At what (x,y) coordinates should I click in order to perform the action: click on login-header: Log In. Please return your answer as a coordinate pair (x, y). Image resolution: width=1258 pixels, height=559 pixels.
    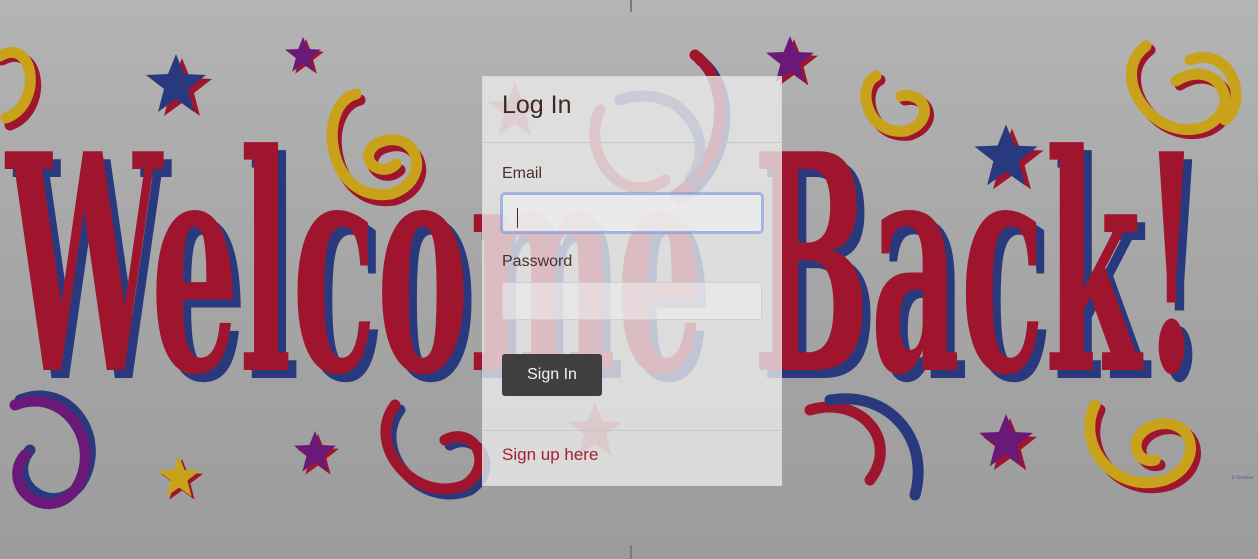
    Looking at the image, I should click on (632, 110).